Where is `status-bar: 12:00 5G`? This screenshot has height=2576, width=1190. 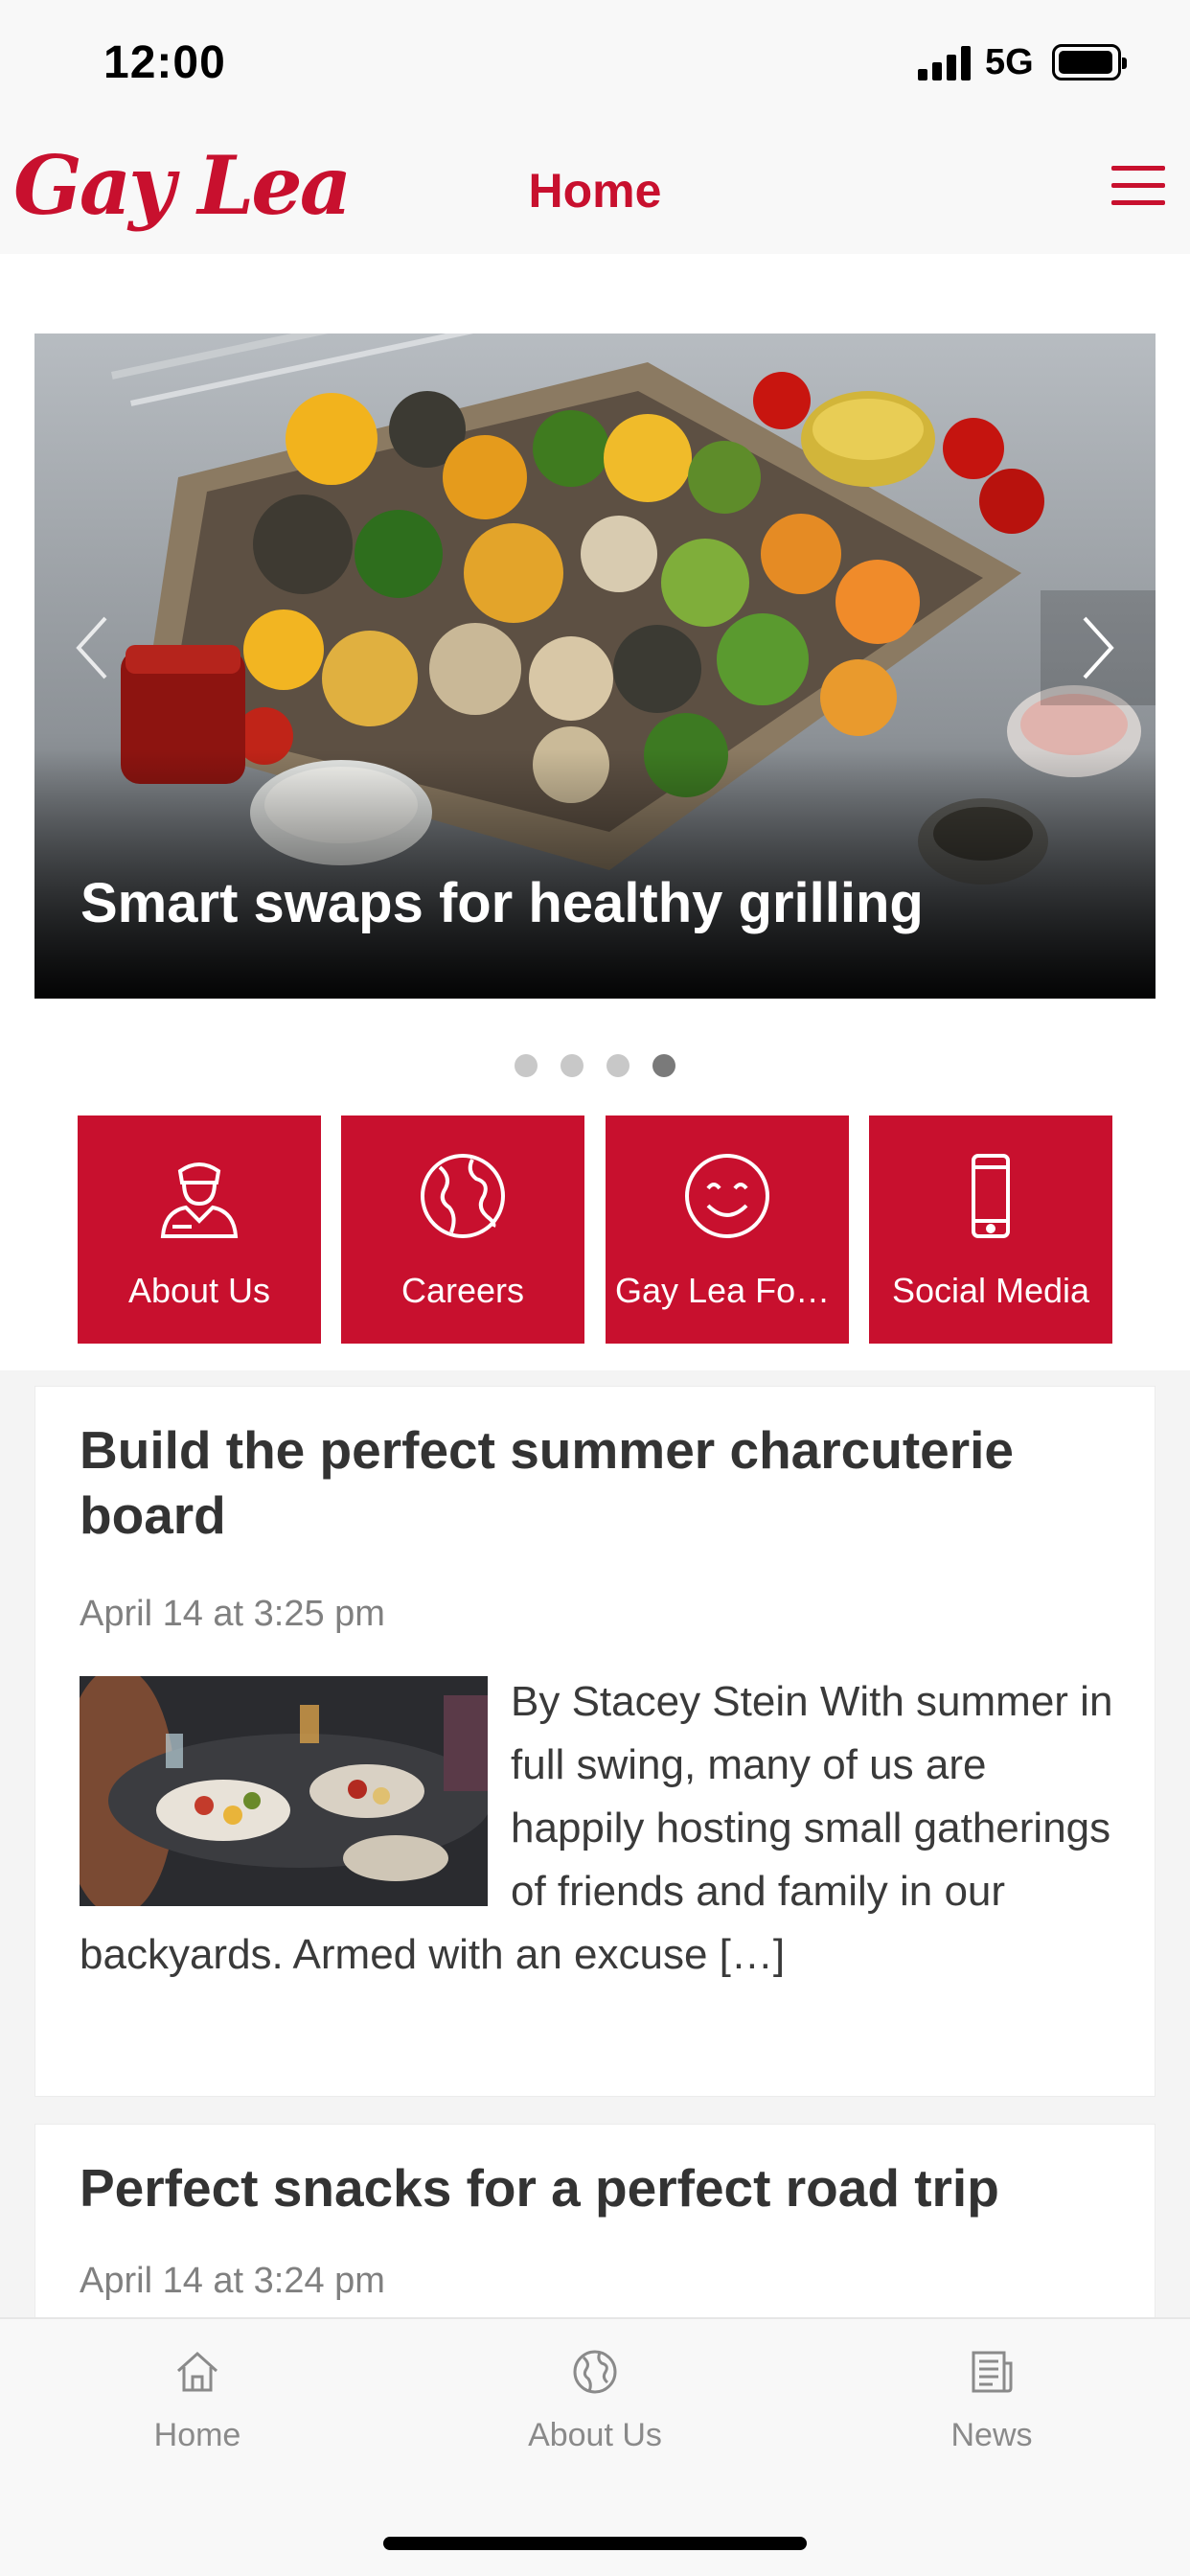 status-bar: 12:00 5G is located at coordinates (595, 63).